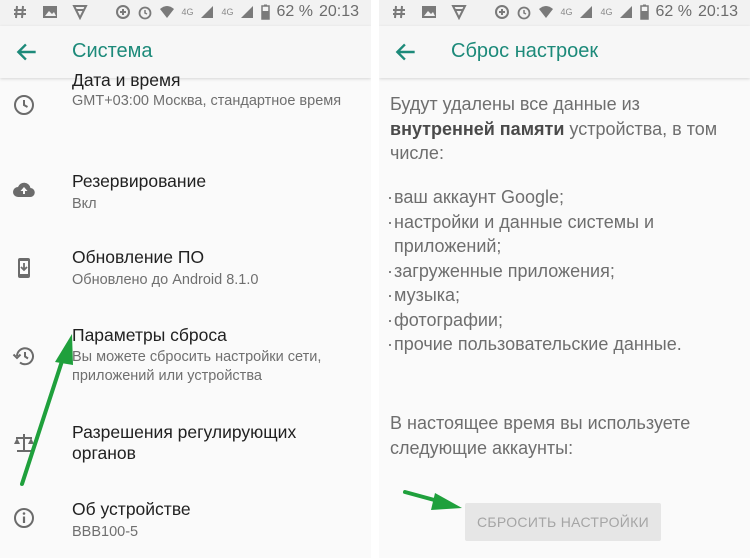  Describe the element at coordinates (476, 197) in the screenshot. I see `list-item: · ваш аккаунт Google;` at that location.